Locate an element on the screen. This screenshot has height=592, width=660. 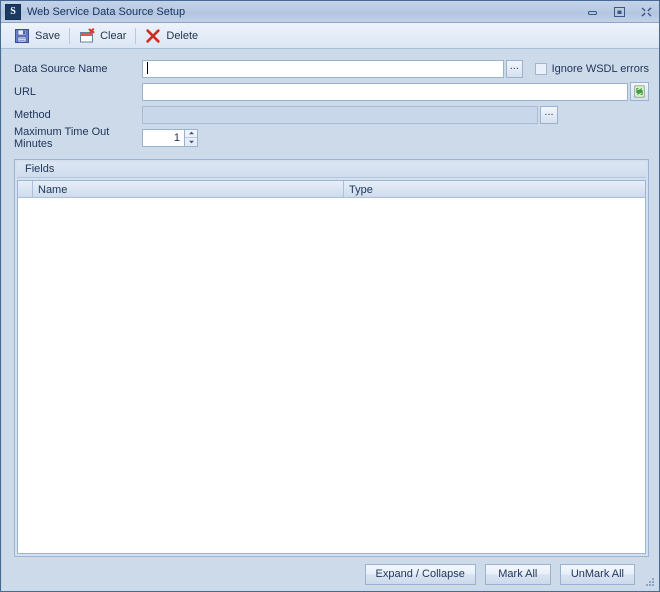
max-timeout-spin-buttons is located at coordinates (191, 137).